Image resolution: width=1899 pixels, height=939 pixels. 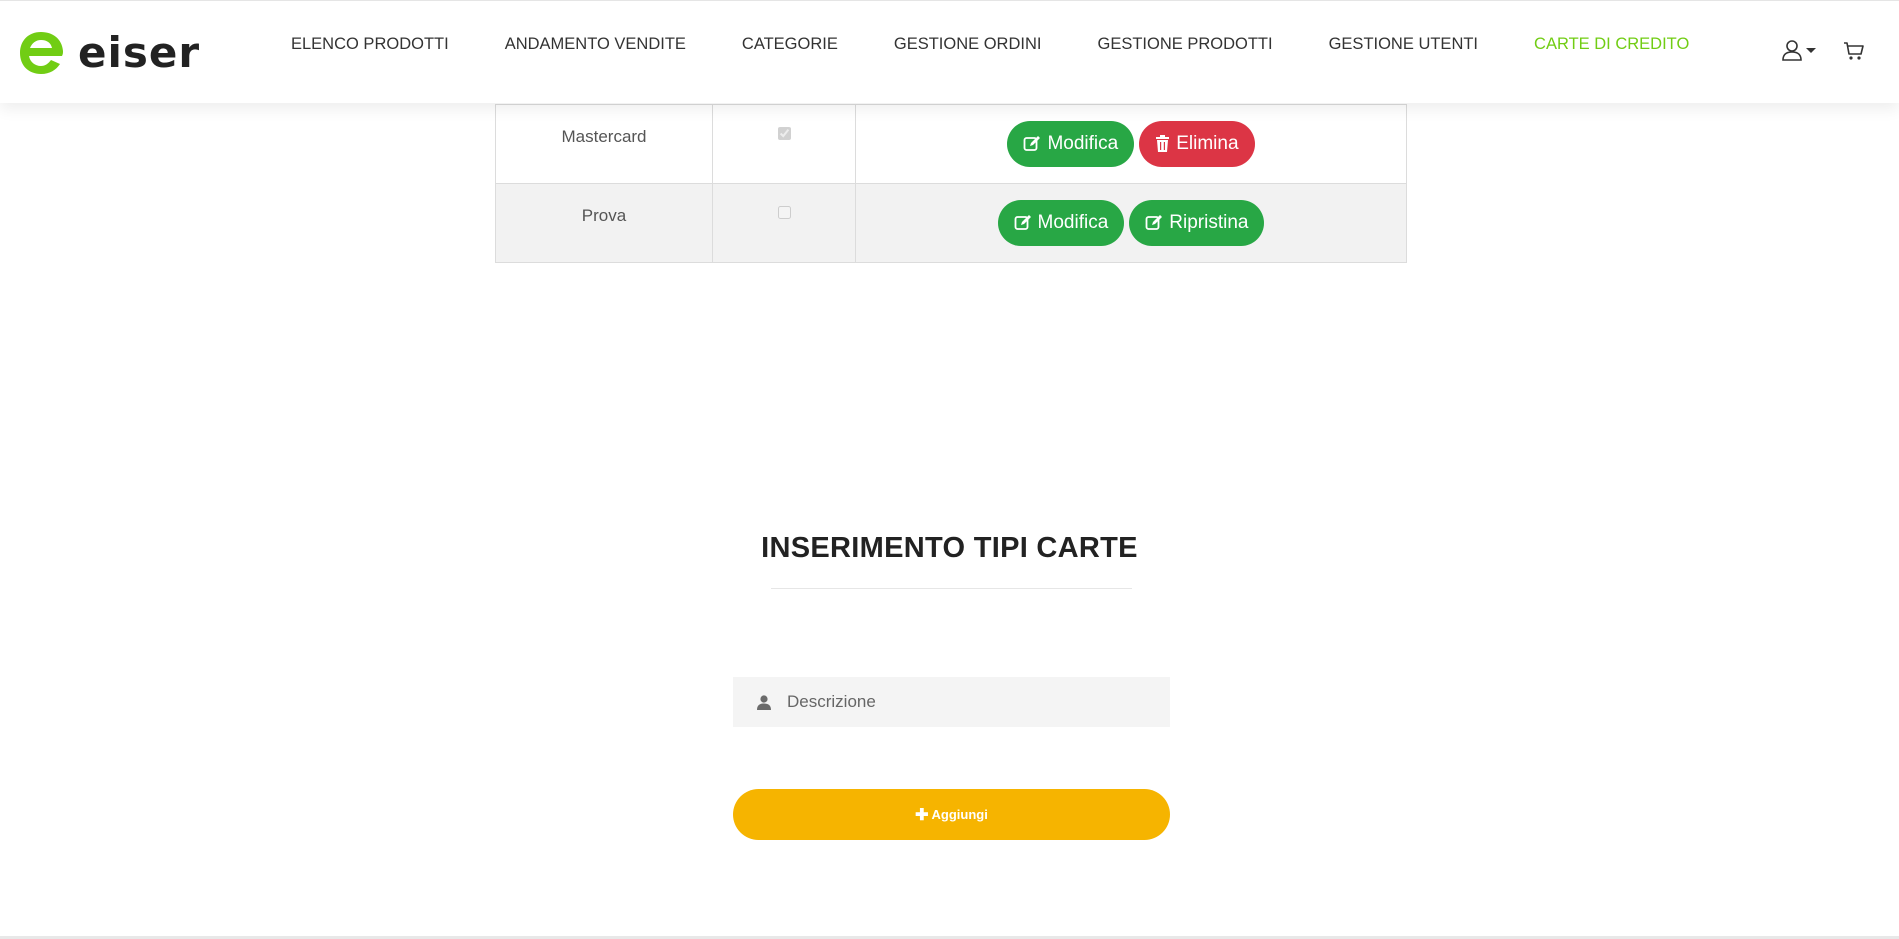 I want to click on table-cell-name: Mastercard, so click(x=604, y=144).